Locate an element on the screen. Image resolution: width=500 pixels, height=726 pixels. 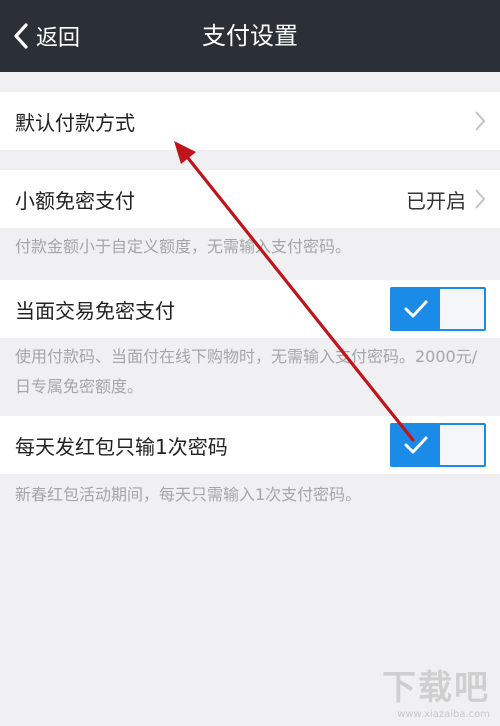
default-payment-row: 默认付款方式 is located at coordinates (250, 121).